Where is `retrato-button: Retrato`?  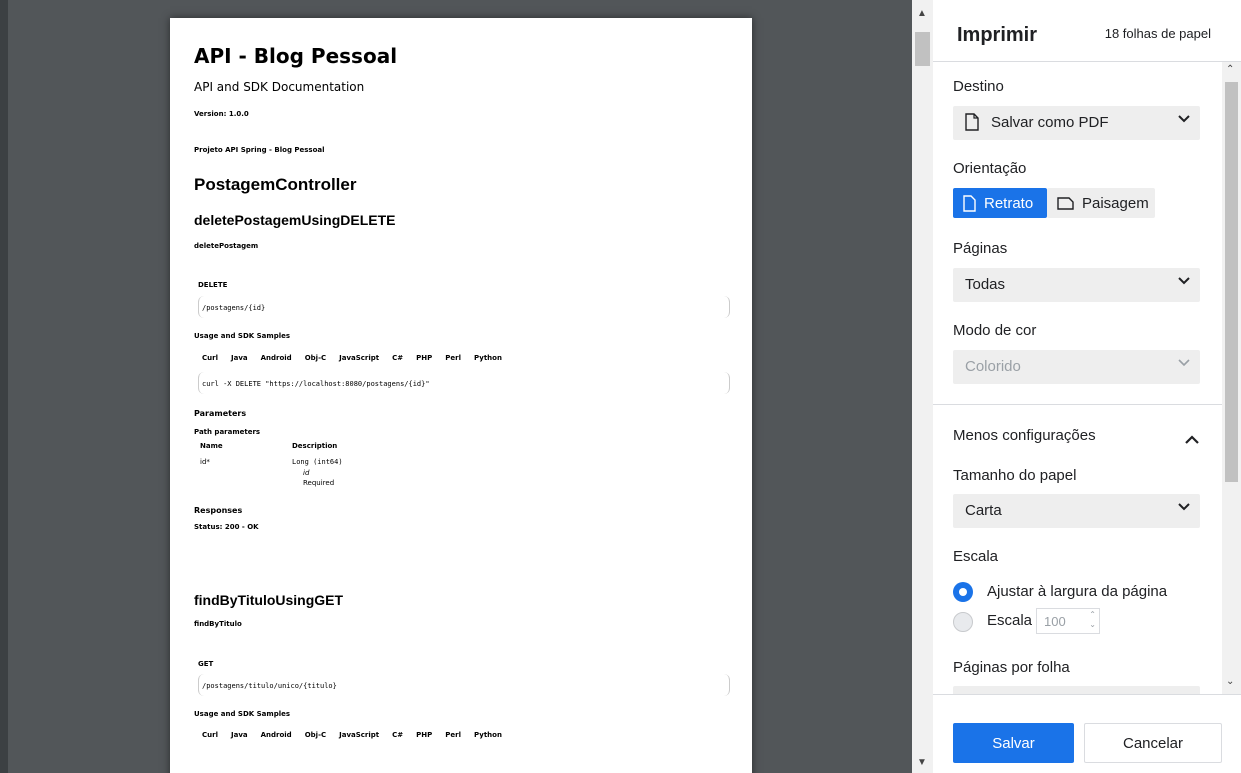
retrato-button: Retrato is located at coordinates (1000, 203).